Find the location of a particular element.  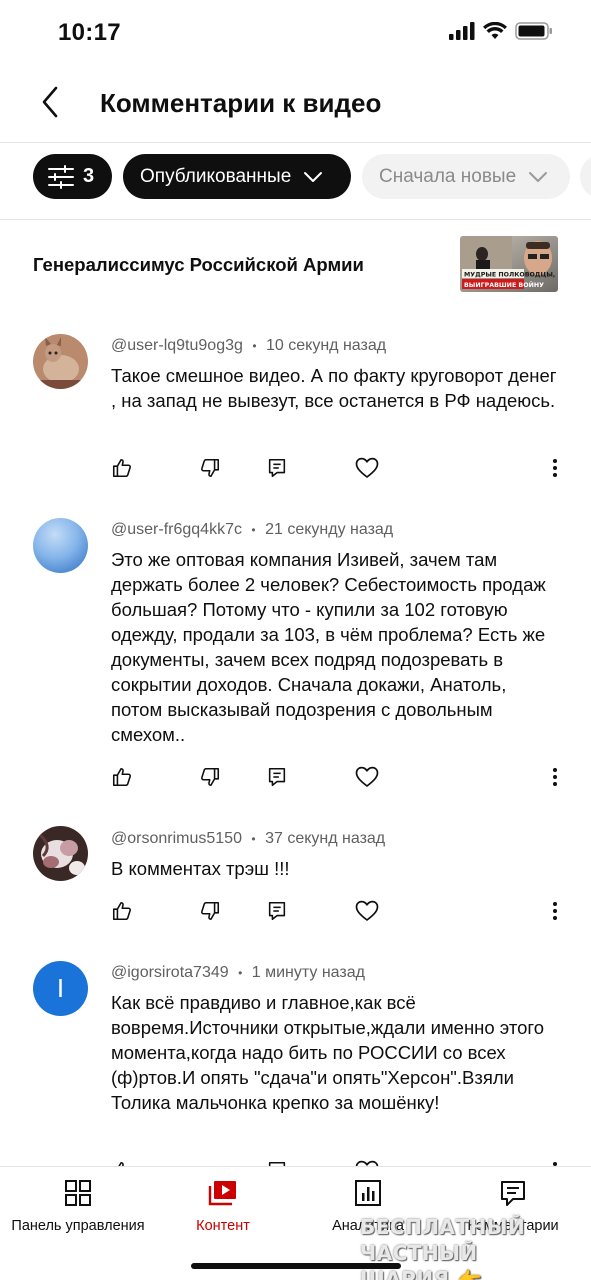

published-filter-label: Опубликованные is located at coordinates (216, 176).